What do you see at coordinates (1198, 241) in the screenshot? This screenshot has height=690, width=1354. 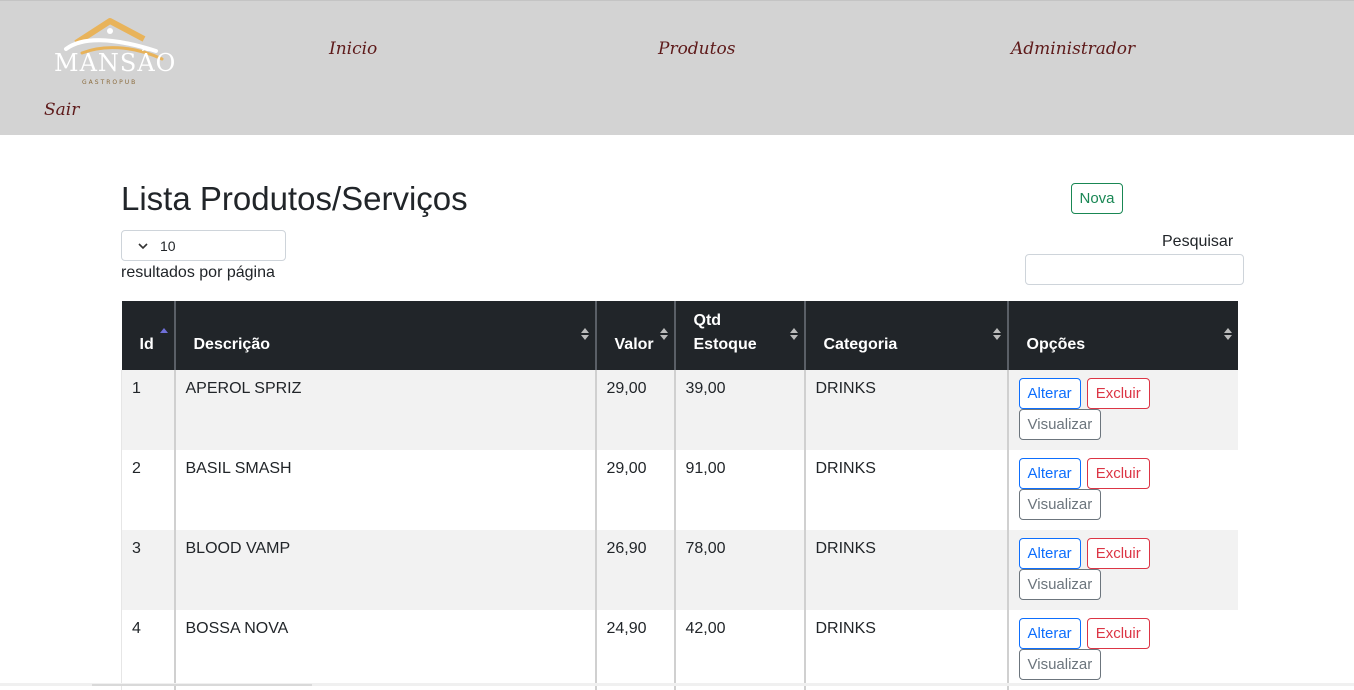 I see `search-label: Pesquisar` at bounding box center [1198, 241].